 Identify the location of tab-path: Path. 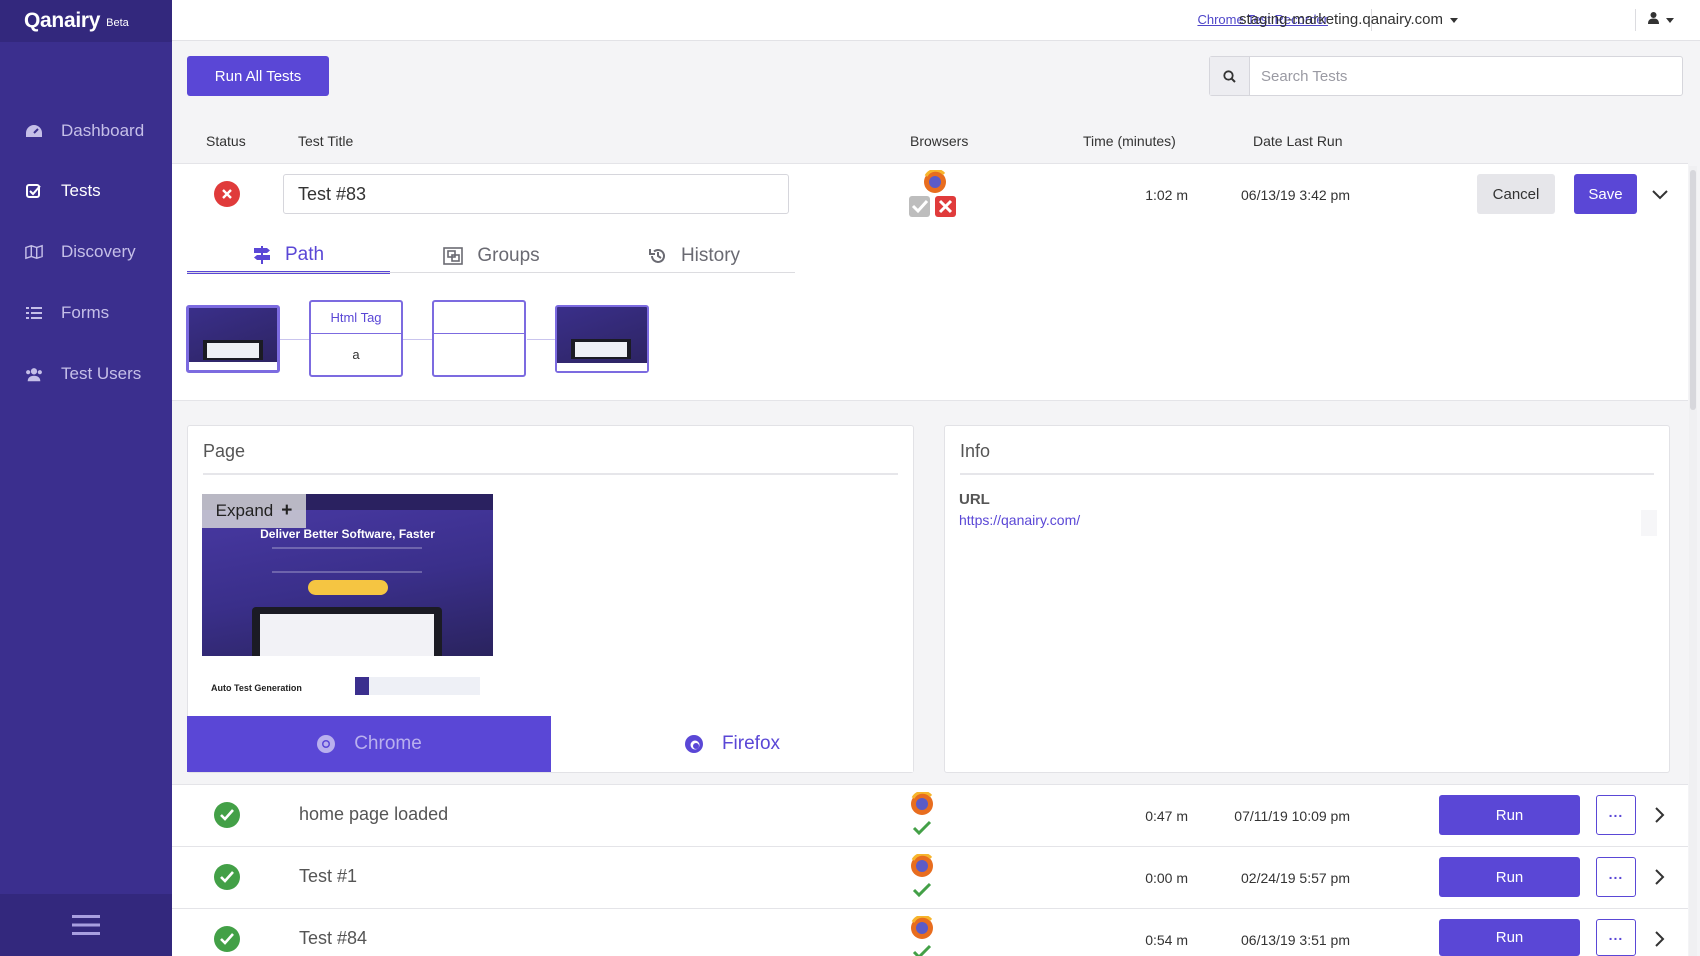
(288, 256).